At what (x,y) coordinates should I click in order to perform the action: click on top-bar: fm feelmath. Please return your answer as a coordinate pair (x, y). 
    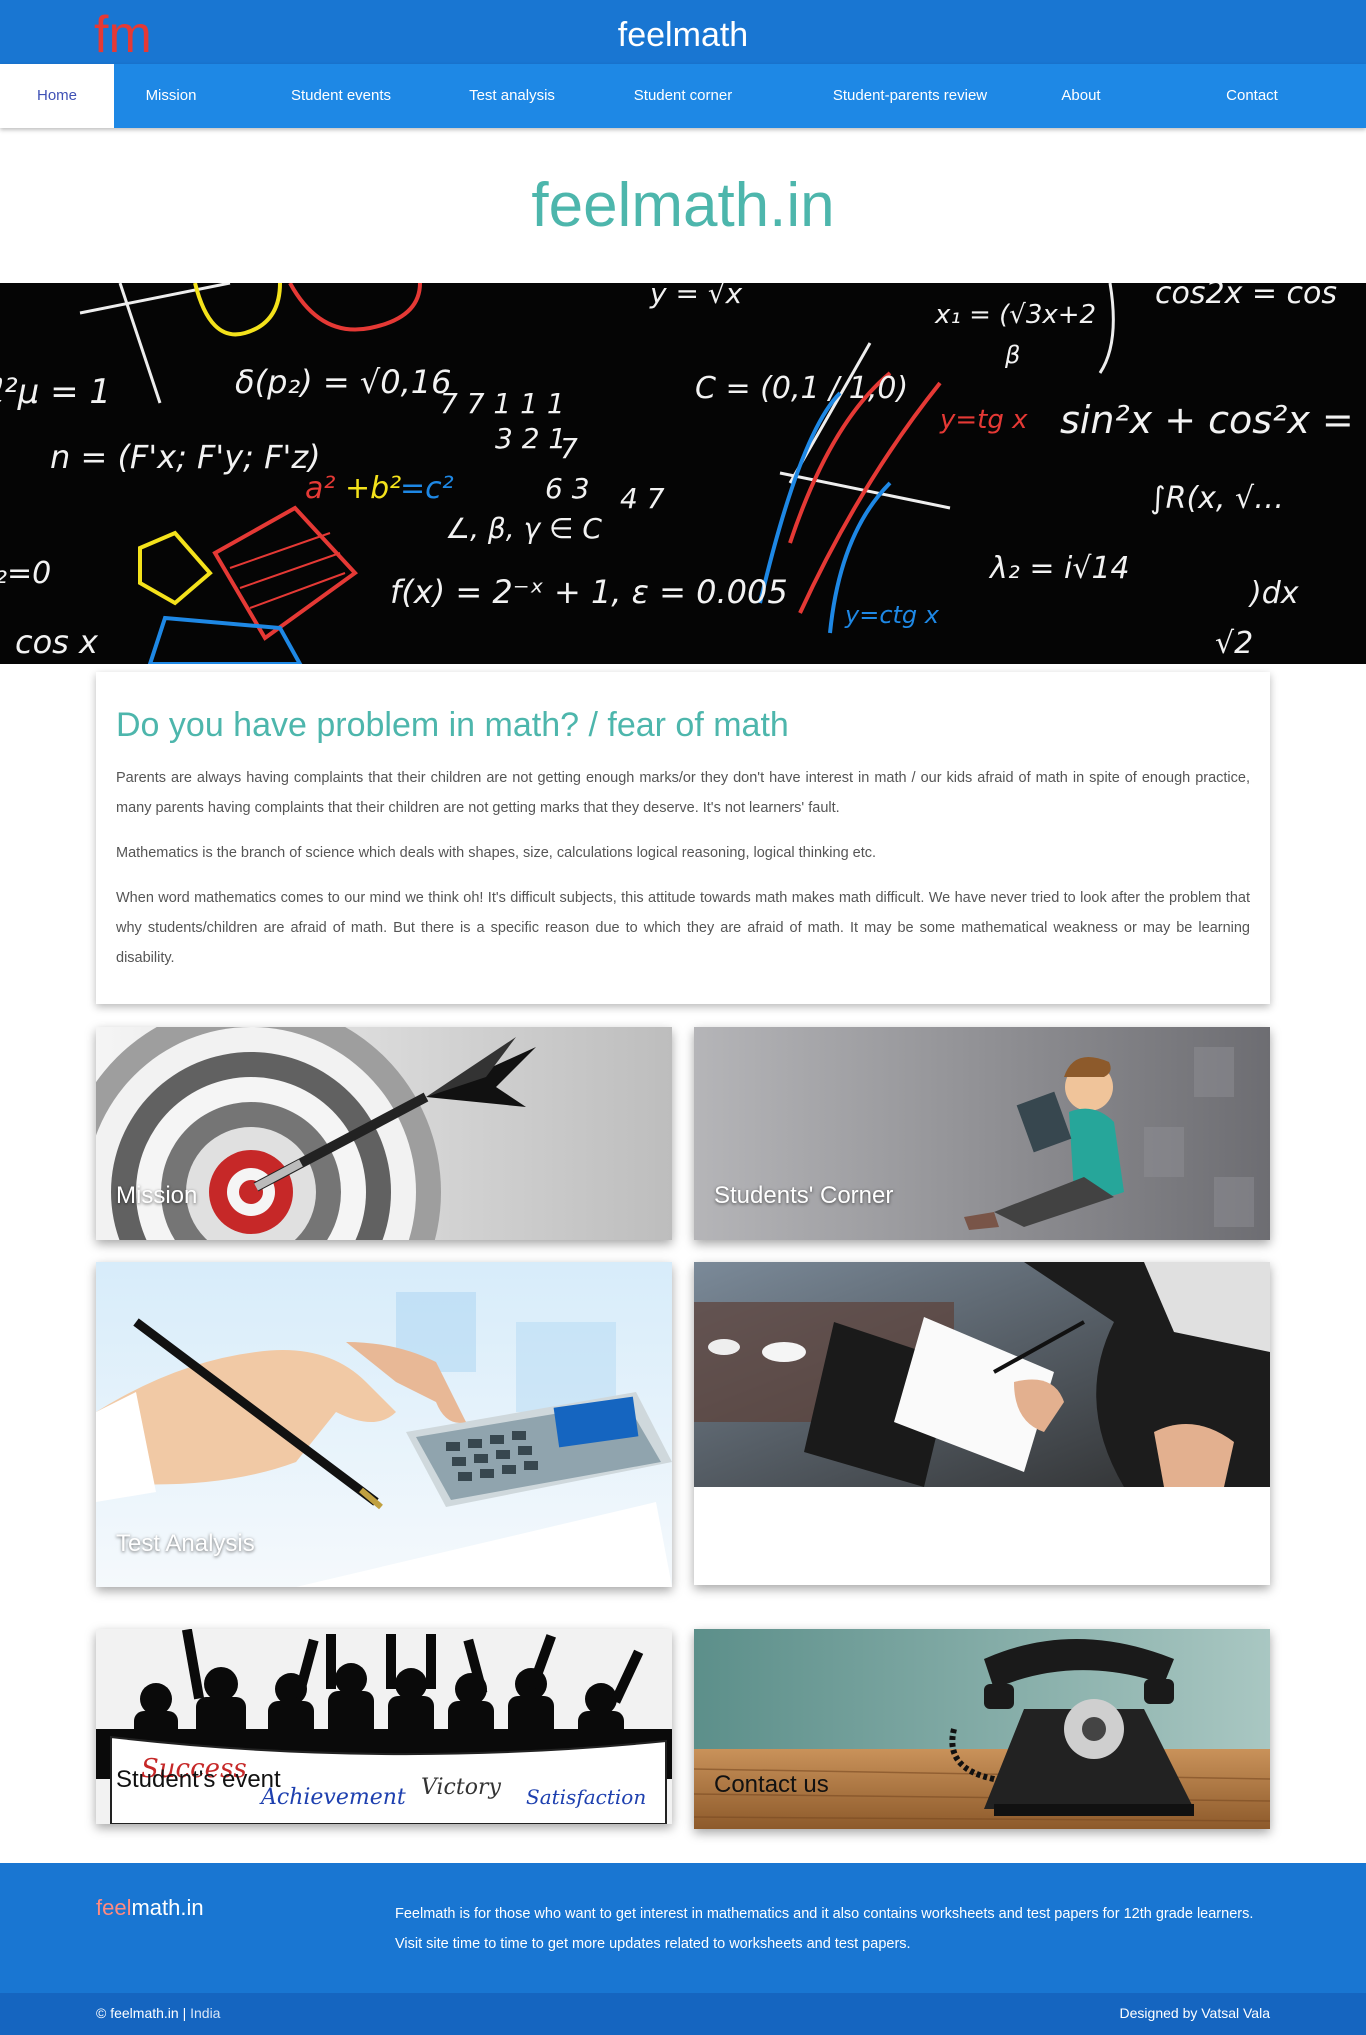
    Looking at the image, I should click on (683, 32).